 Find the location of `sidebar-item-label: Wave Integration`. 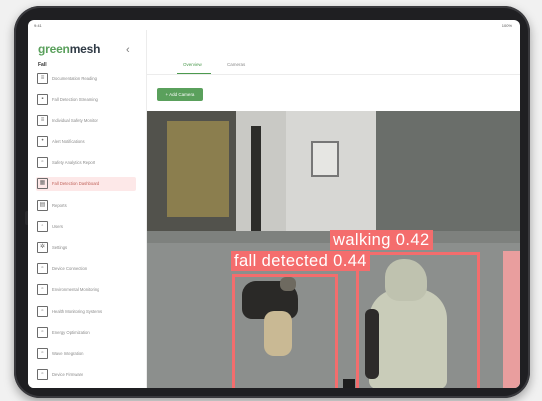

sidebar-item-label: Wave Integration is located at coordinates (68, 353).